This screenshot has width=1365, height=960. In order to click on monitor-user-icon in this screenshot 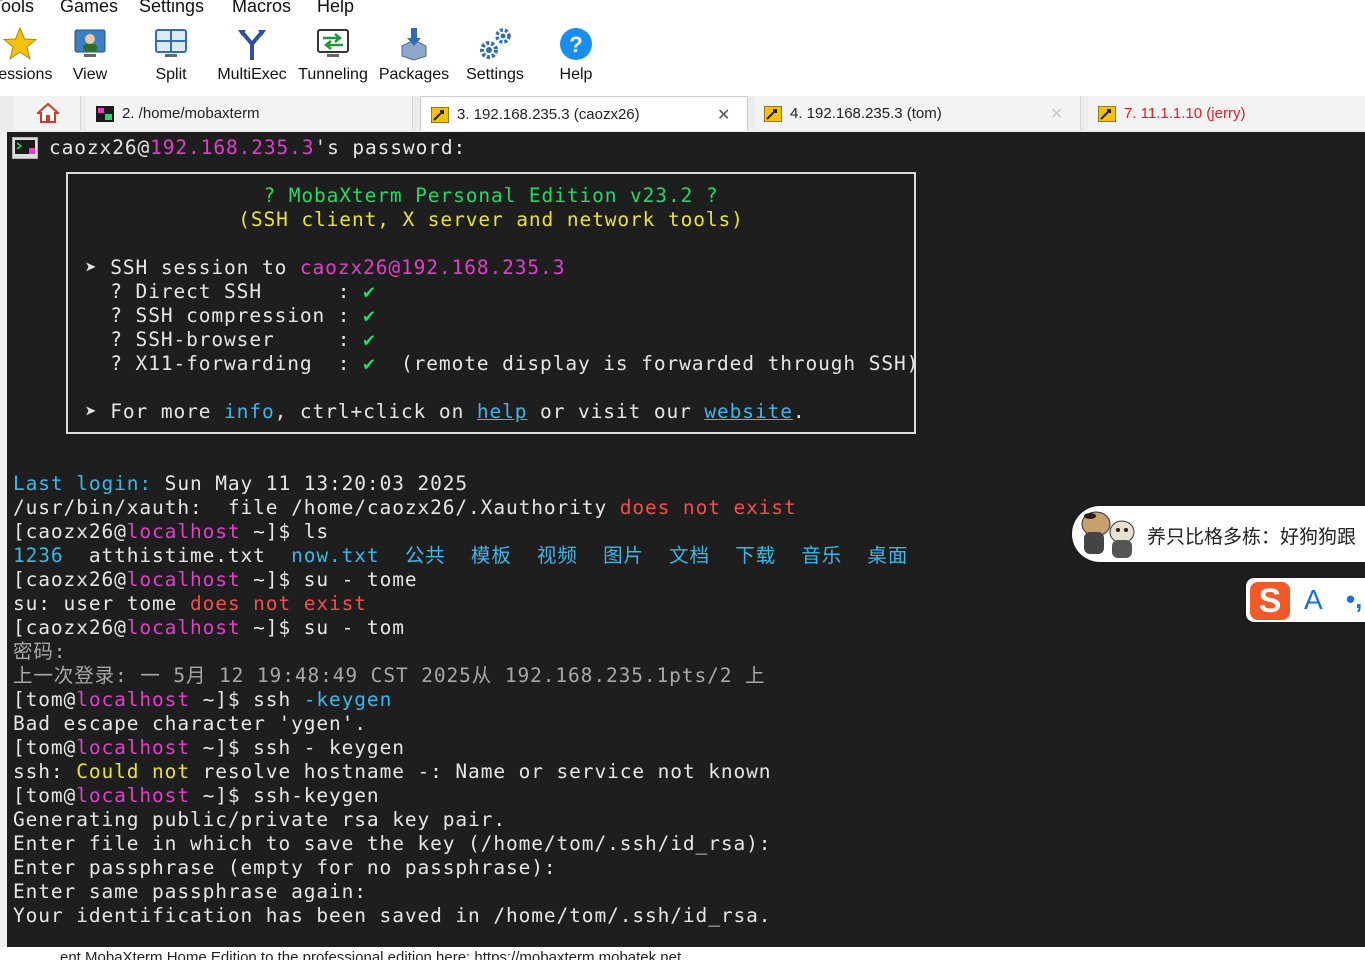, I will do `click(90, 43)`.